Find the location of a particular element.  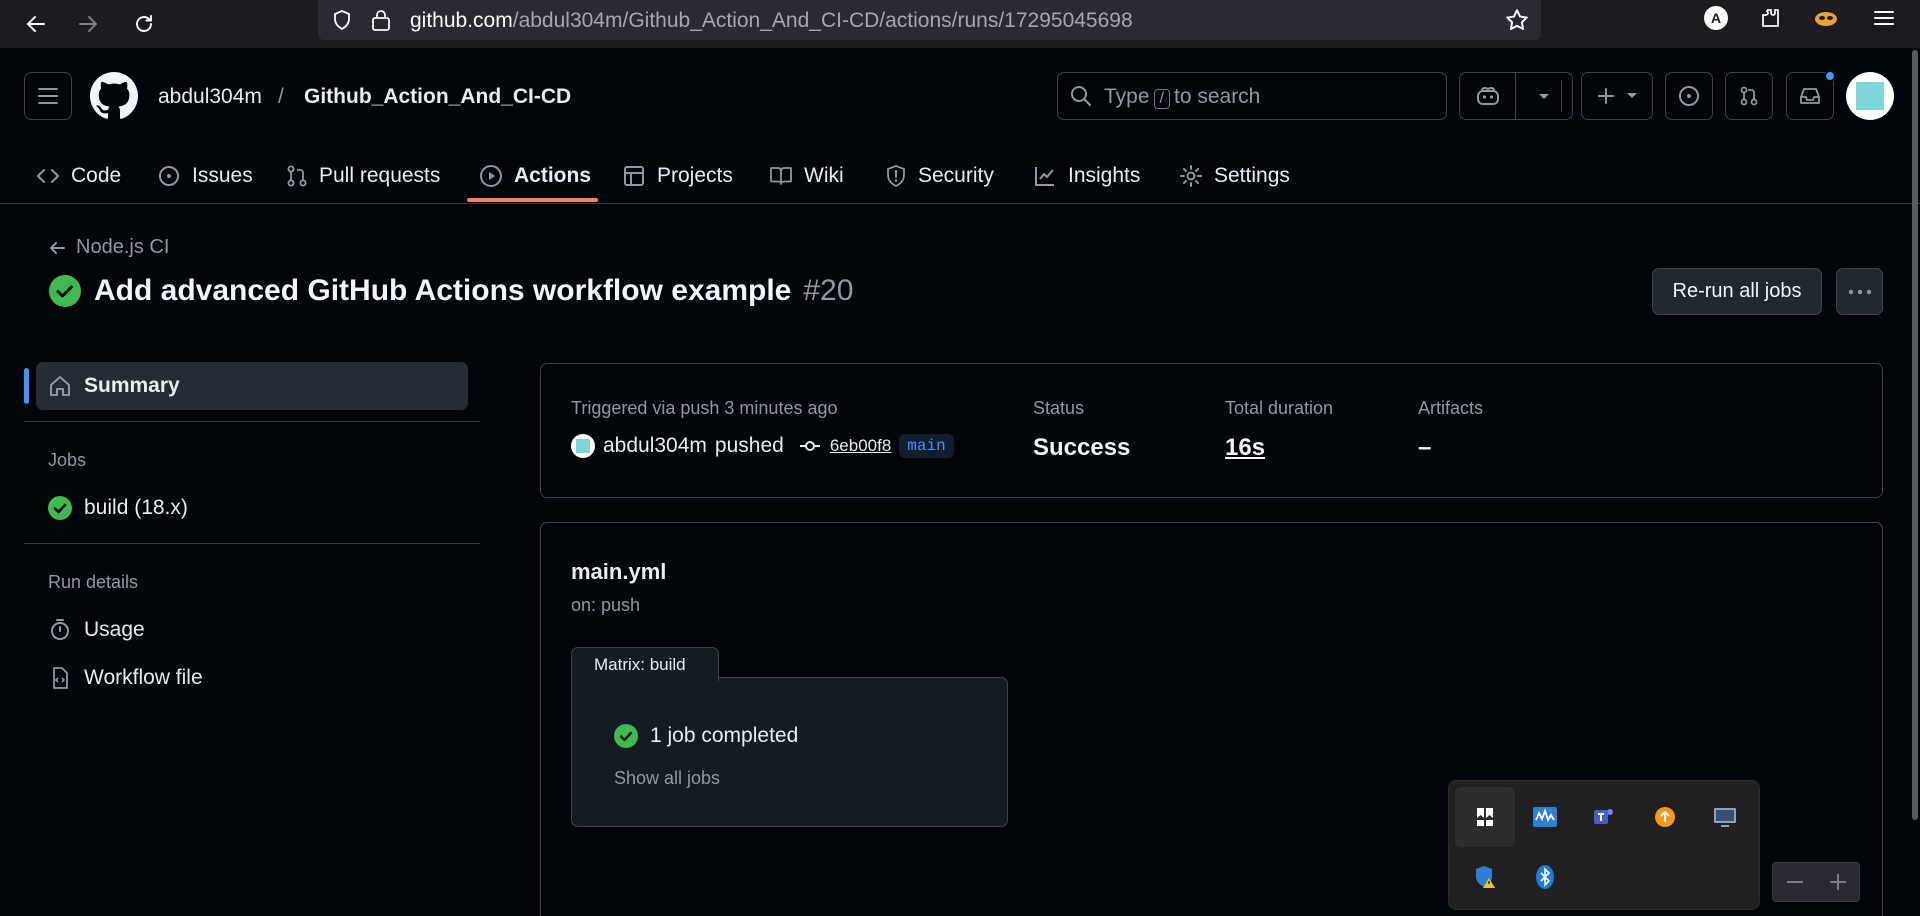

tab-security: Security is located at coordinates (939, 176).